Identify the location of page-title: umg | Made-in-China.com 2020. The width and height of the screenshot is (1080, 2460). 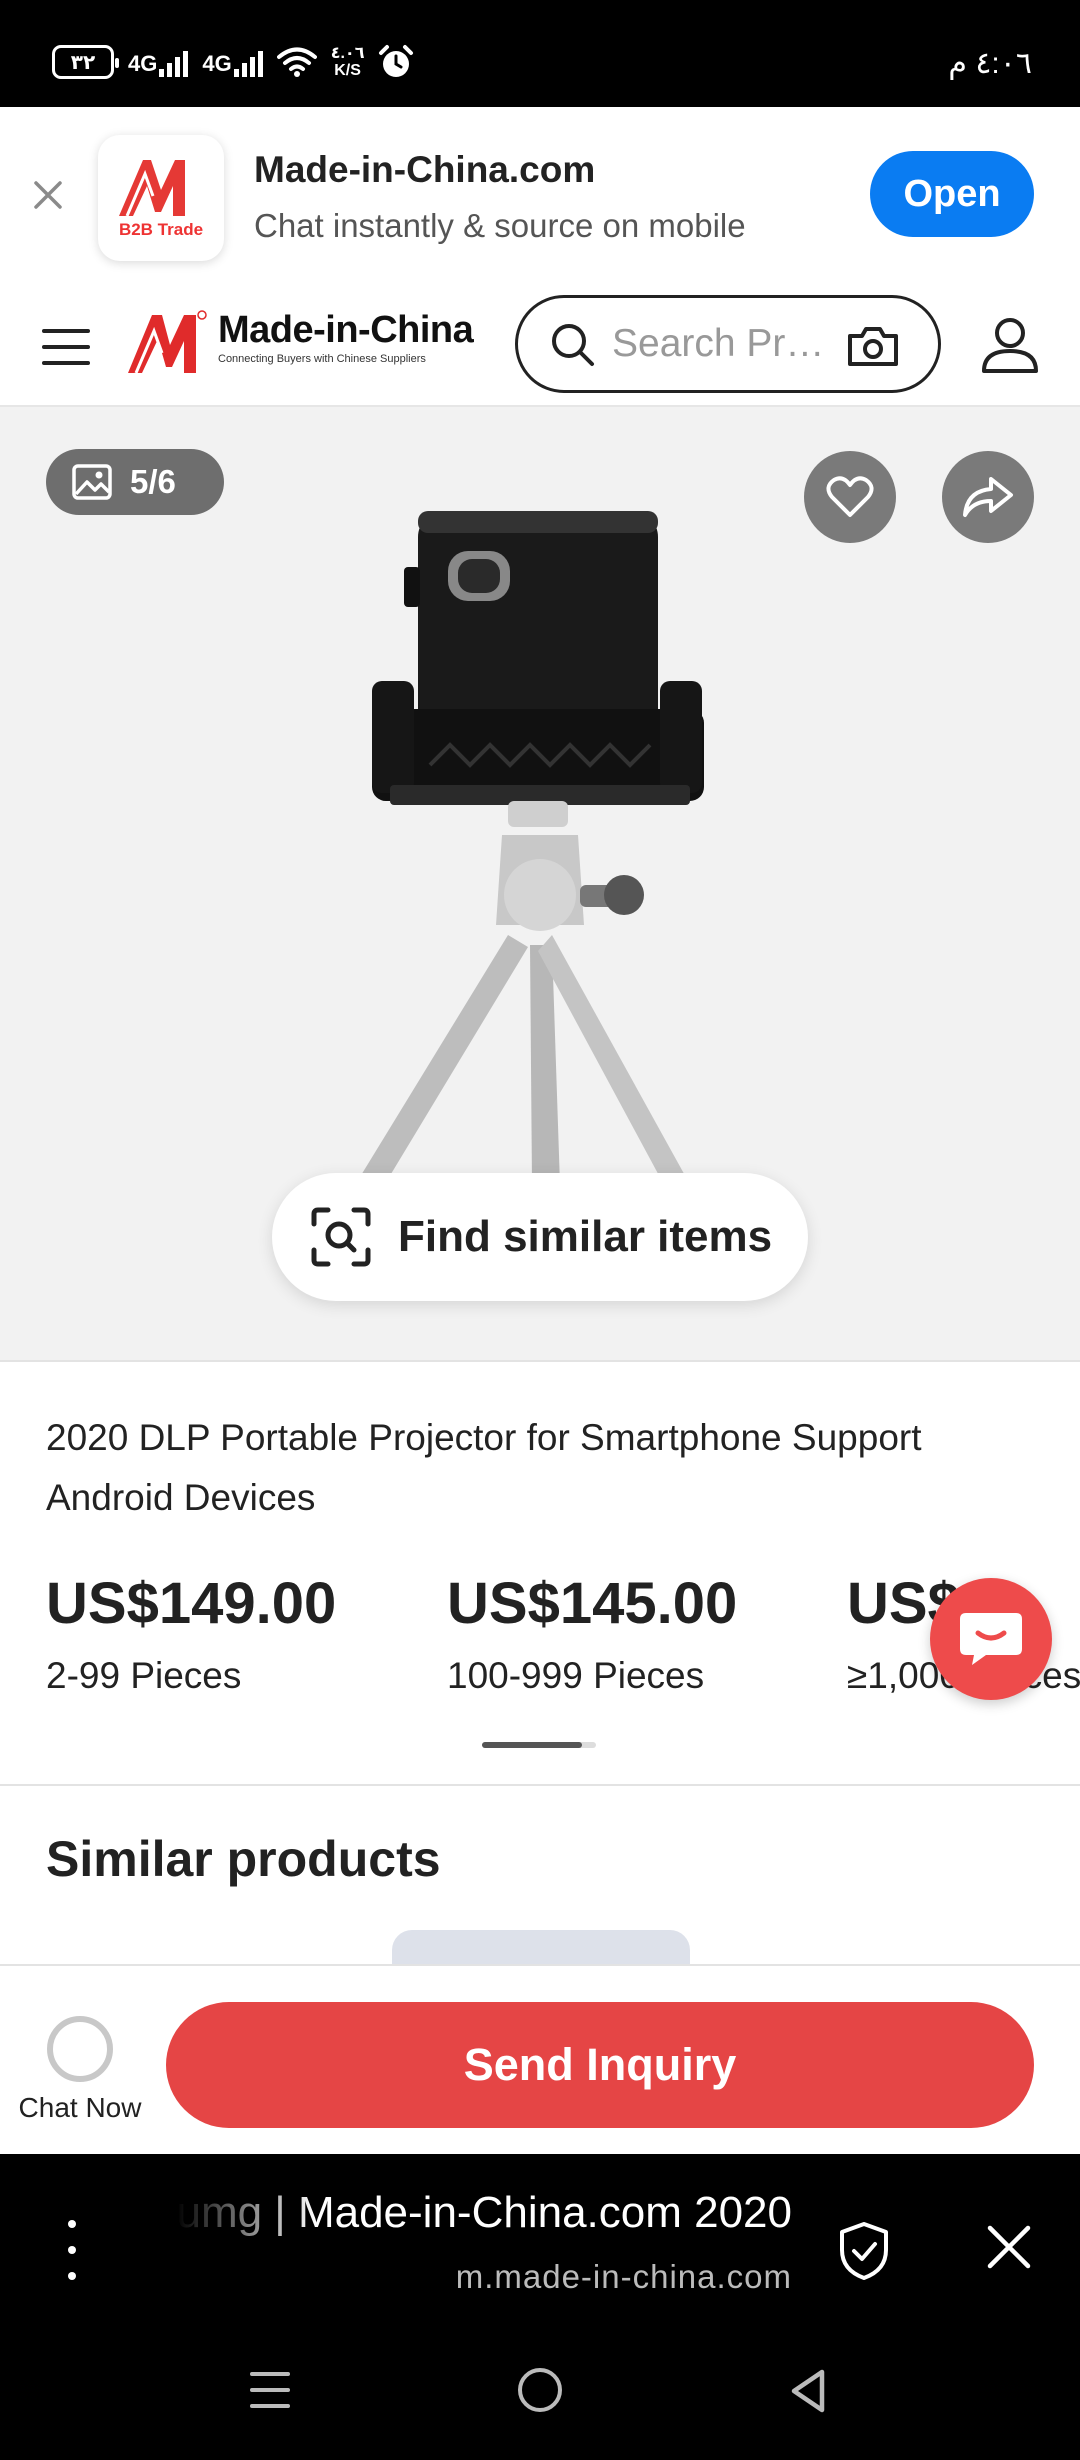
(484, 2212).